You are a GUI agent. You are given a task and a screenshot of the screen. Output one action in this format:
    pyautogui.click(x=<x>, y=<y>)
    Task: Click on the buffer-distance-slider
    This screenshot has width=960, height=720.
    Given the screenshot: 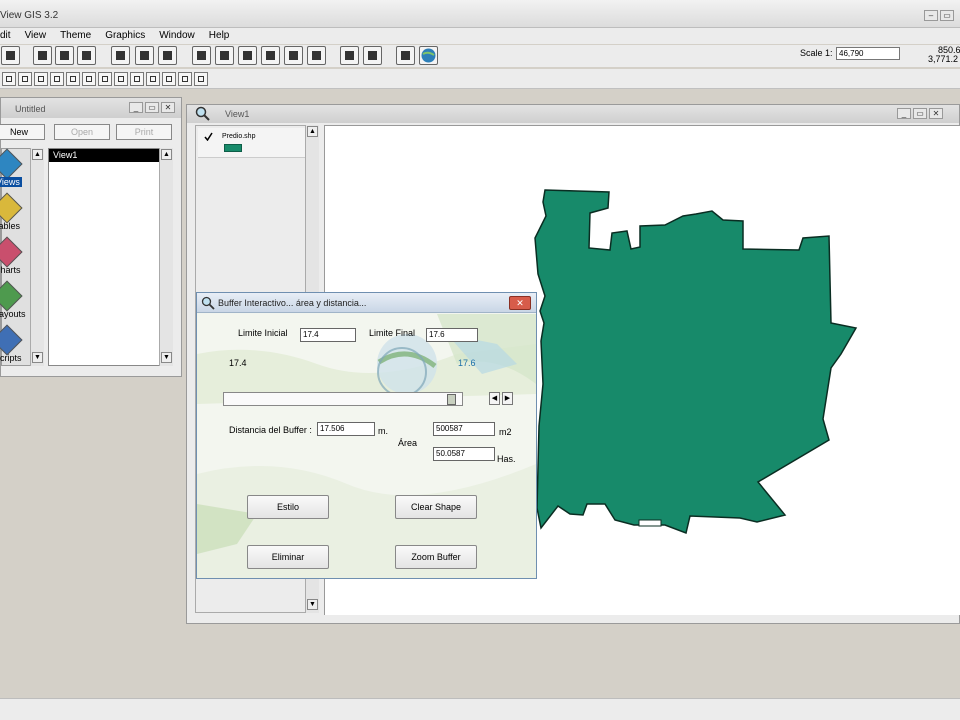 What is the action you would take?
    pyautogui.click(x=343, y=399)
    